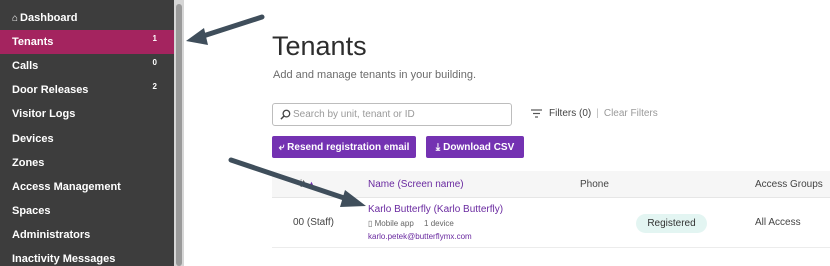 This screenshot has height=266, width=830. Describe the element at coordinates (348, 147) in the screenshot. I see `resend-button-label: Resend registration email` at that location.